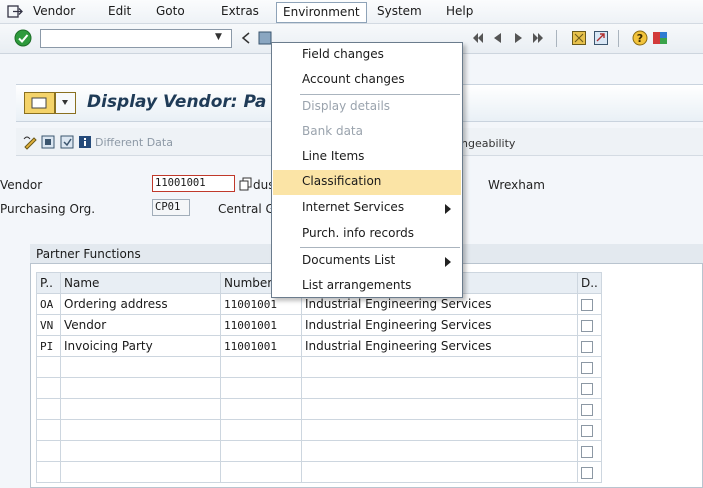 The image size is (703, 488). I want to click on command-dropdown-icon: ▼, so click(218, 37).